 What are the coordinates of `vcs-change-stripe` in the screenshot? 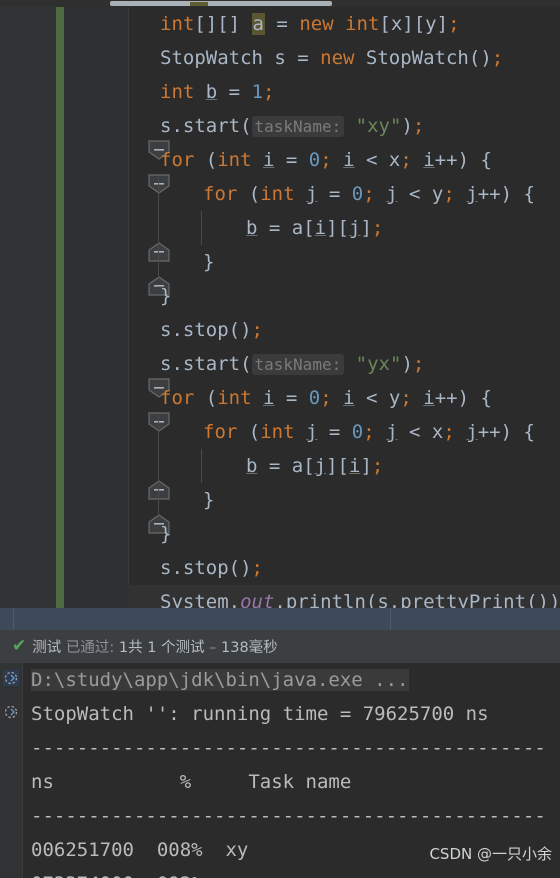 It's located at (60, 307).